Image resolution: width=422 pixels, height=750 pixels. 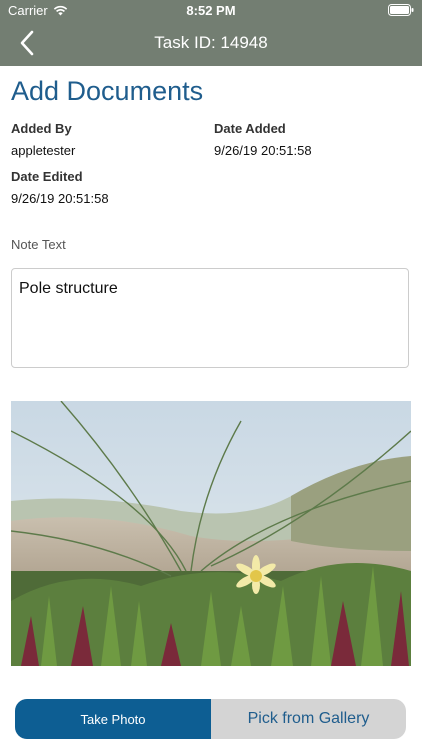 What do you see at coordinates (47, 176) in the screenshot?
I see `date-edited-label: Date Edited` at bounding box center [47, 176].